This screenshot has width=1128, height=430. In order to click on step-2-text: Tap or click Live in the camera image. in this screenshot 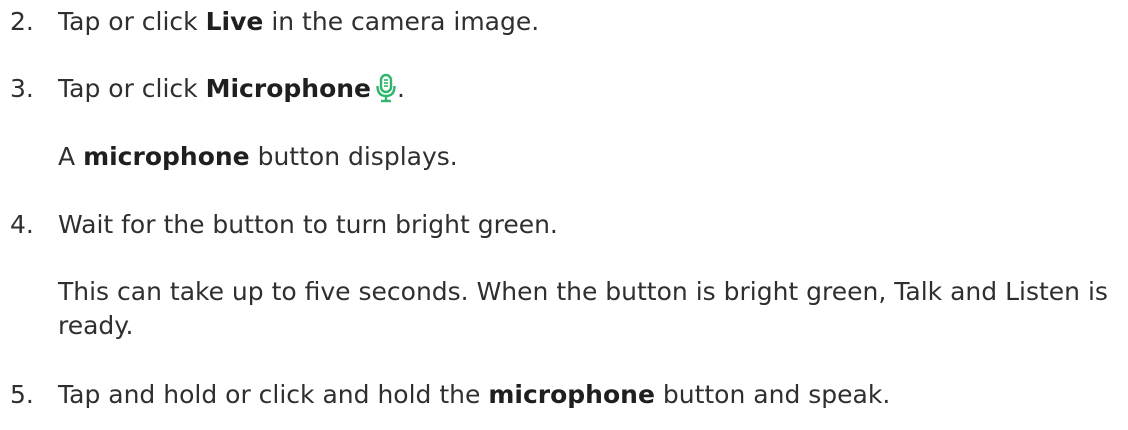, I will do `click(298, 22)`.